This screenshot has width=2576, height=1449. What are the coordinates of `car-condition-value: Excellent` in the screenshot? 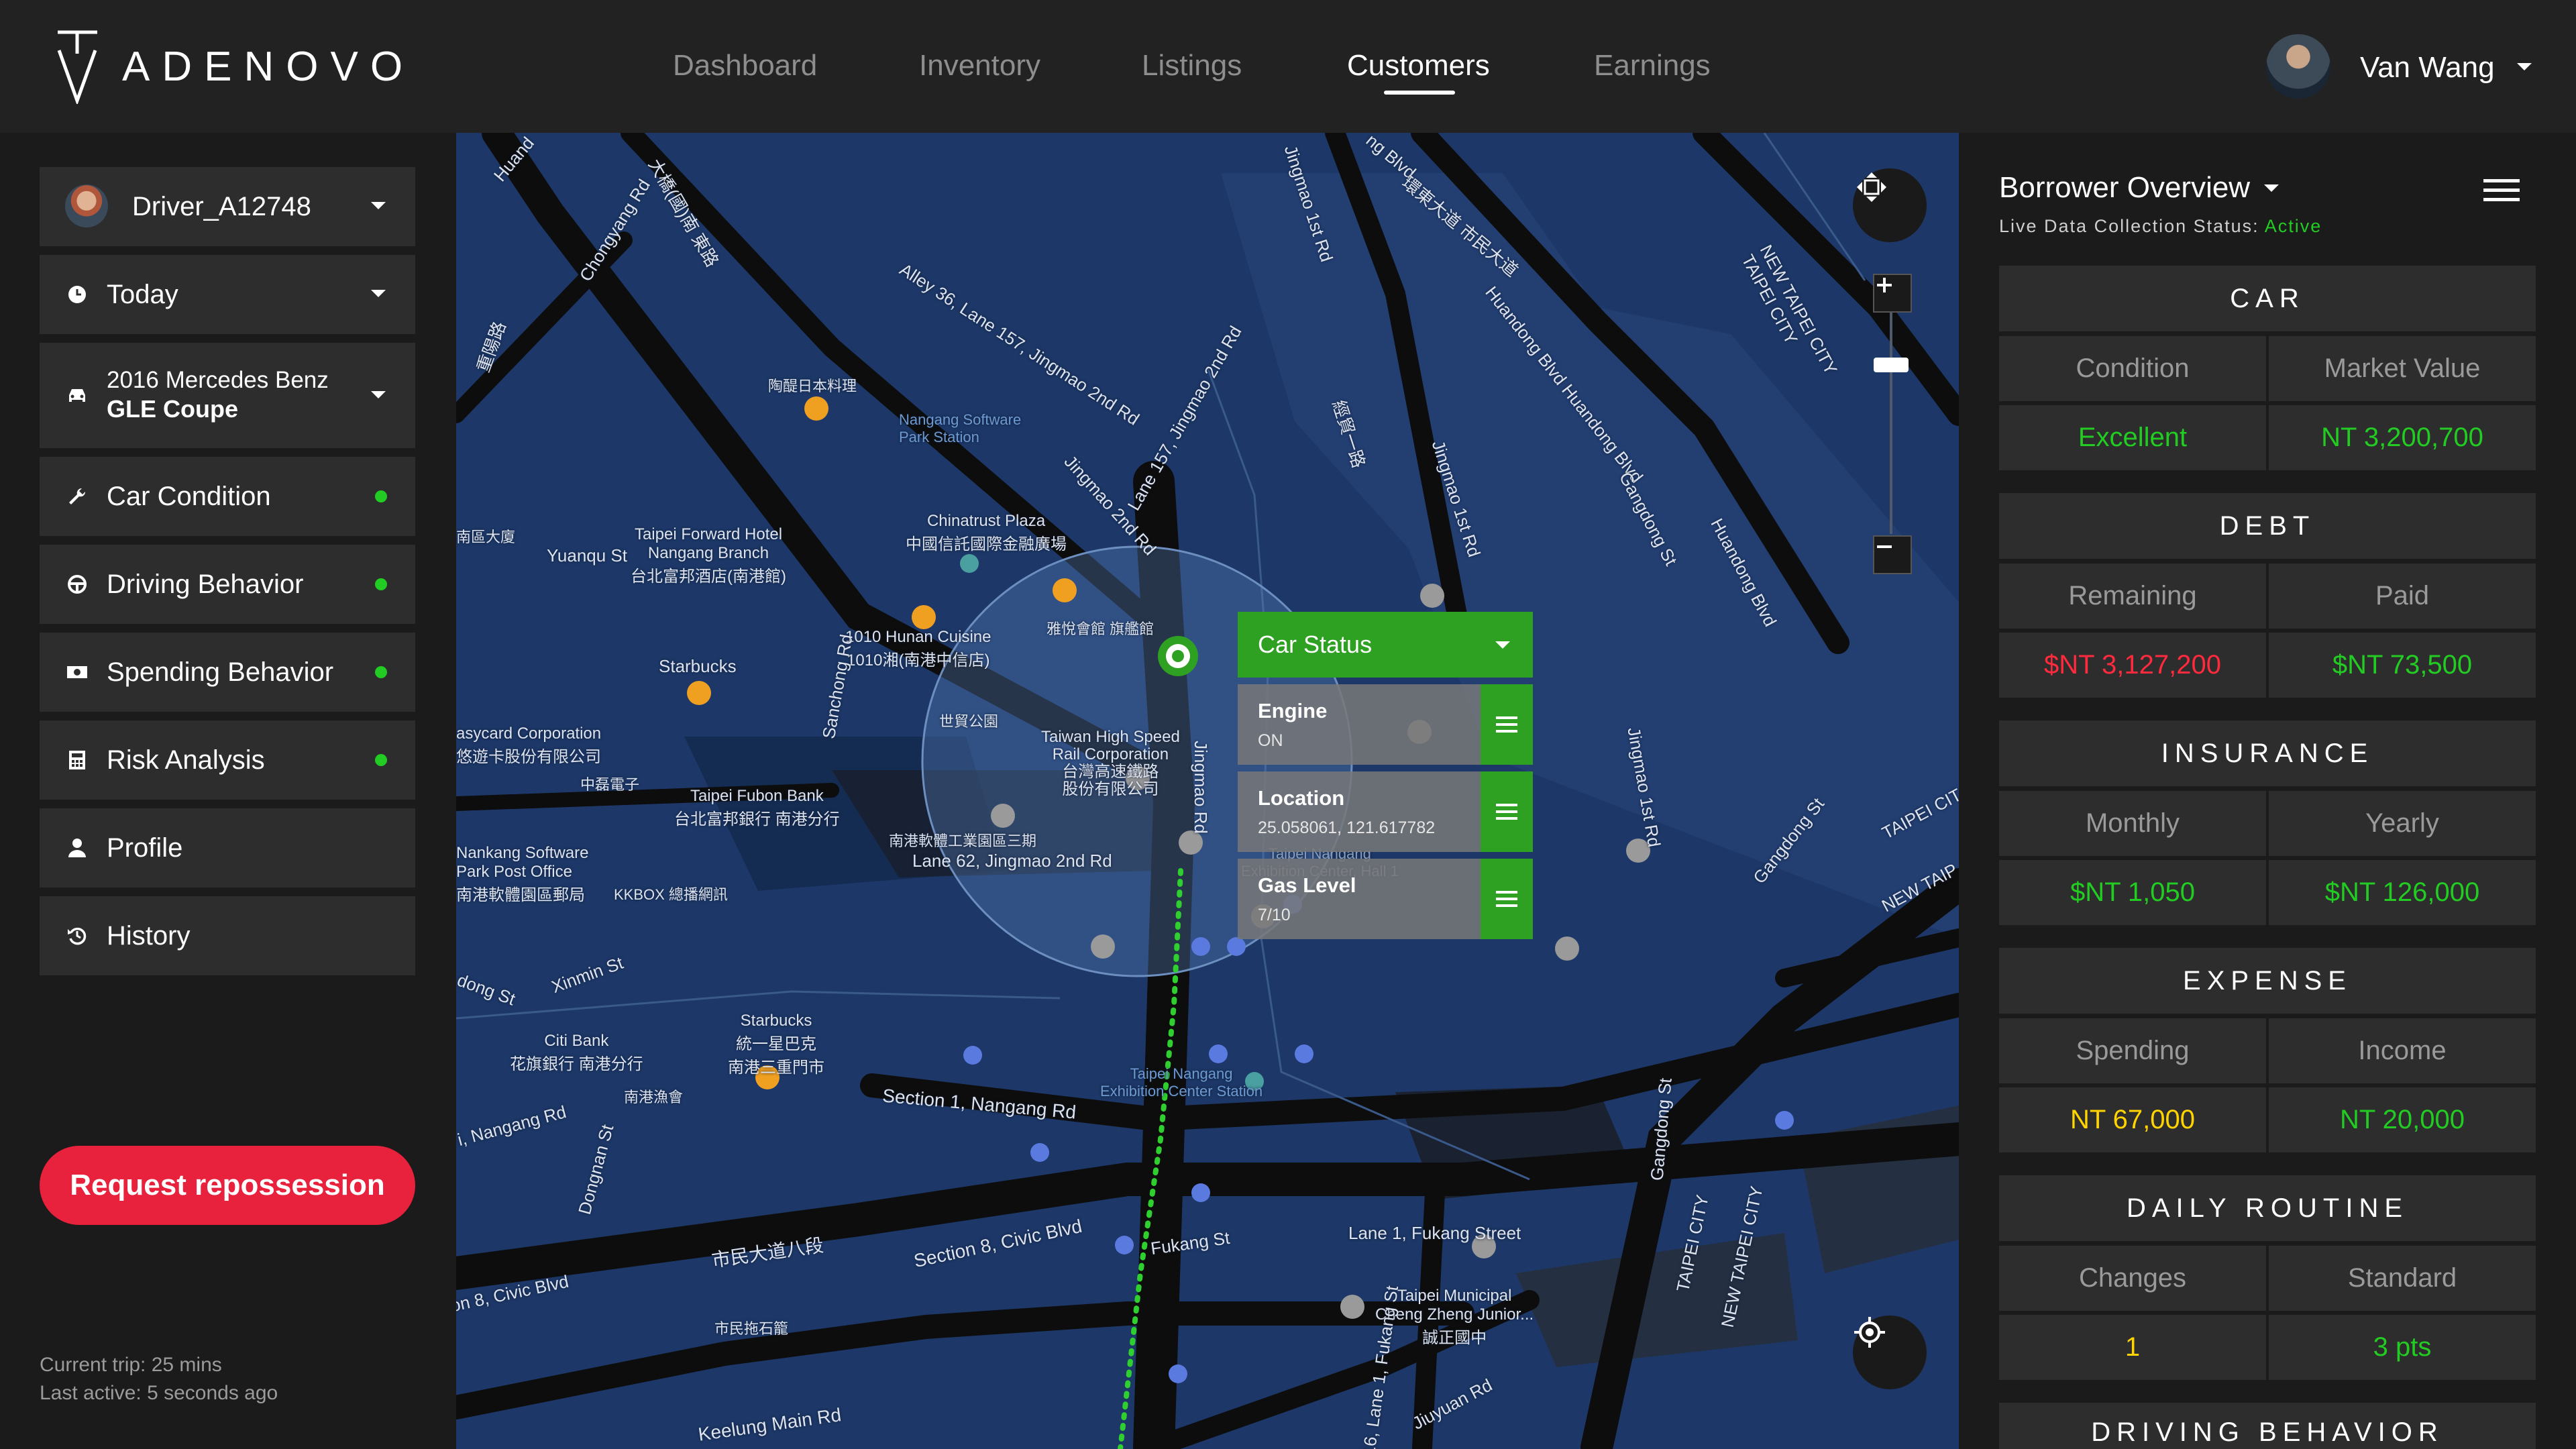 It's located at (2132, 437).